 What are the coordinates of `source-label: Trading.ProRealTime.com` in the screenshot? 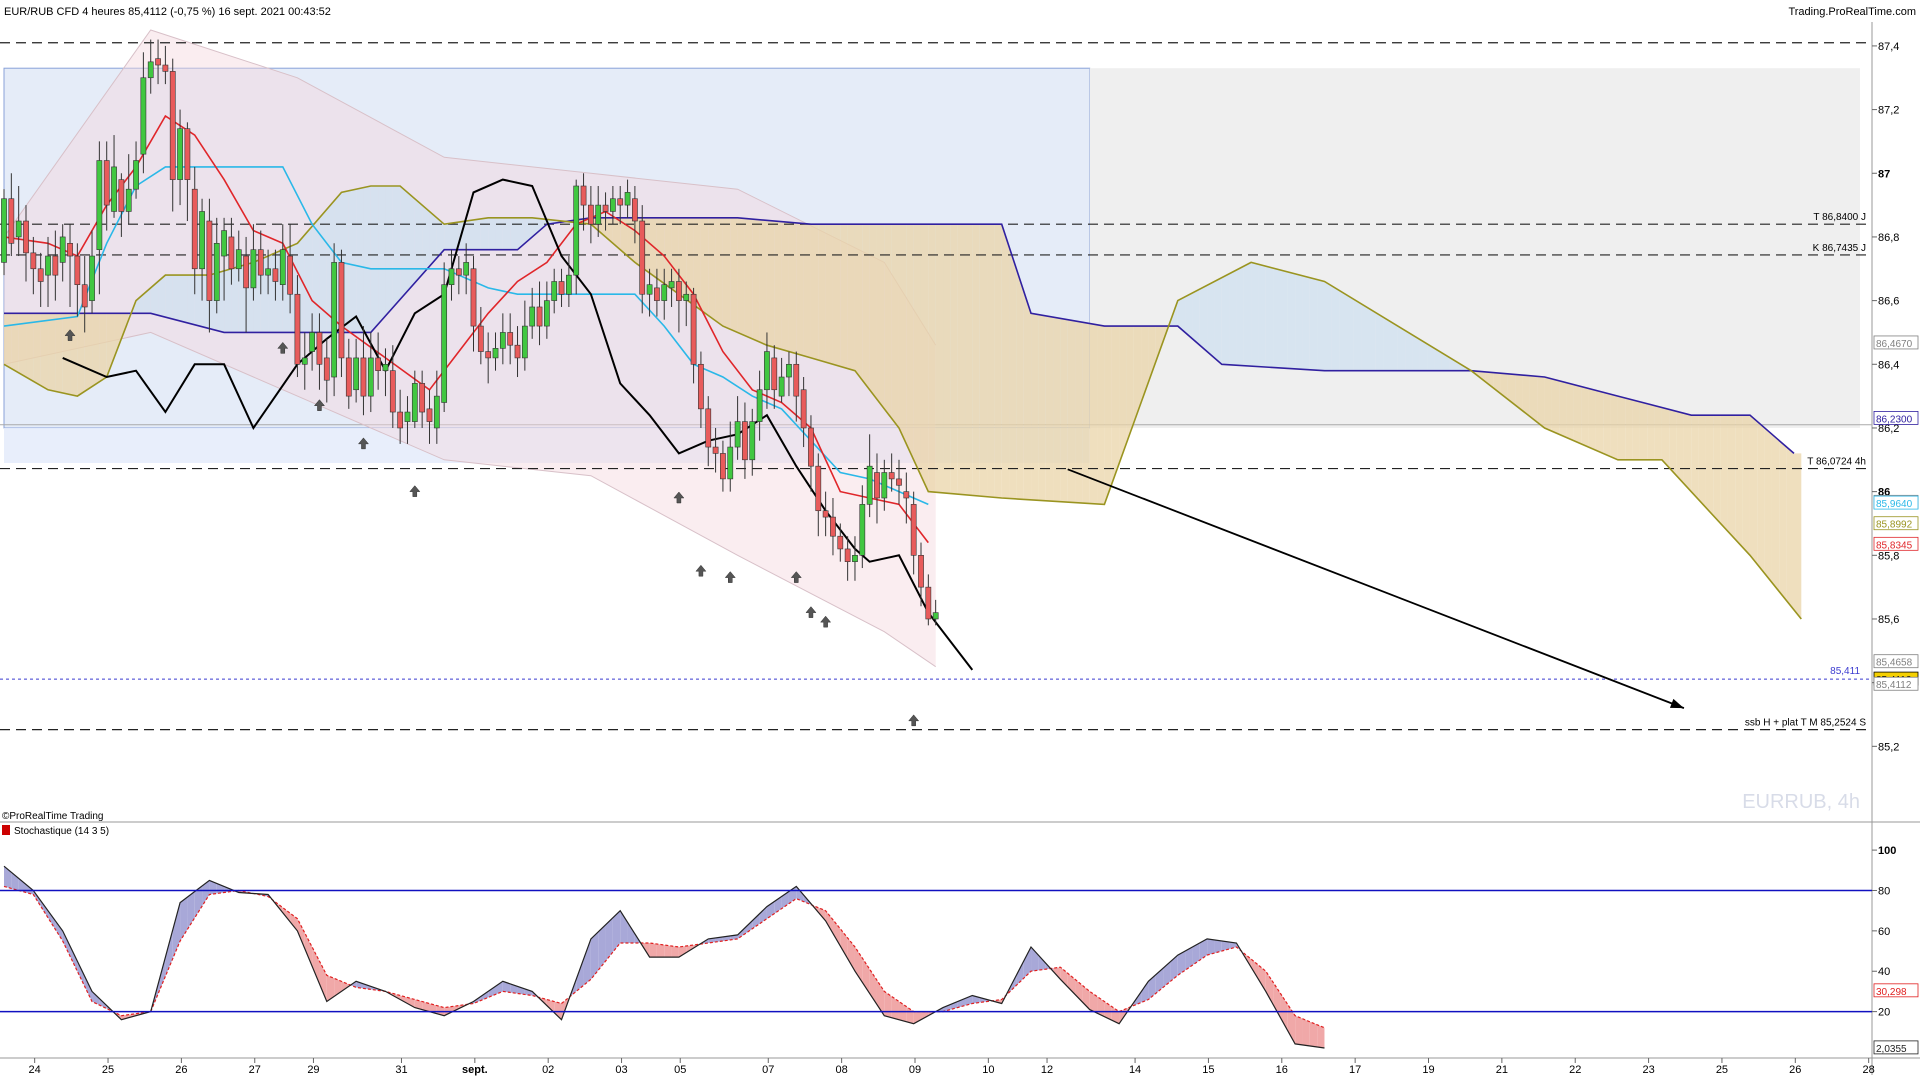 It's located at (1852, 12).